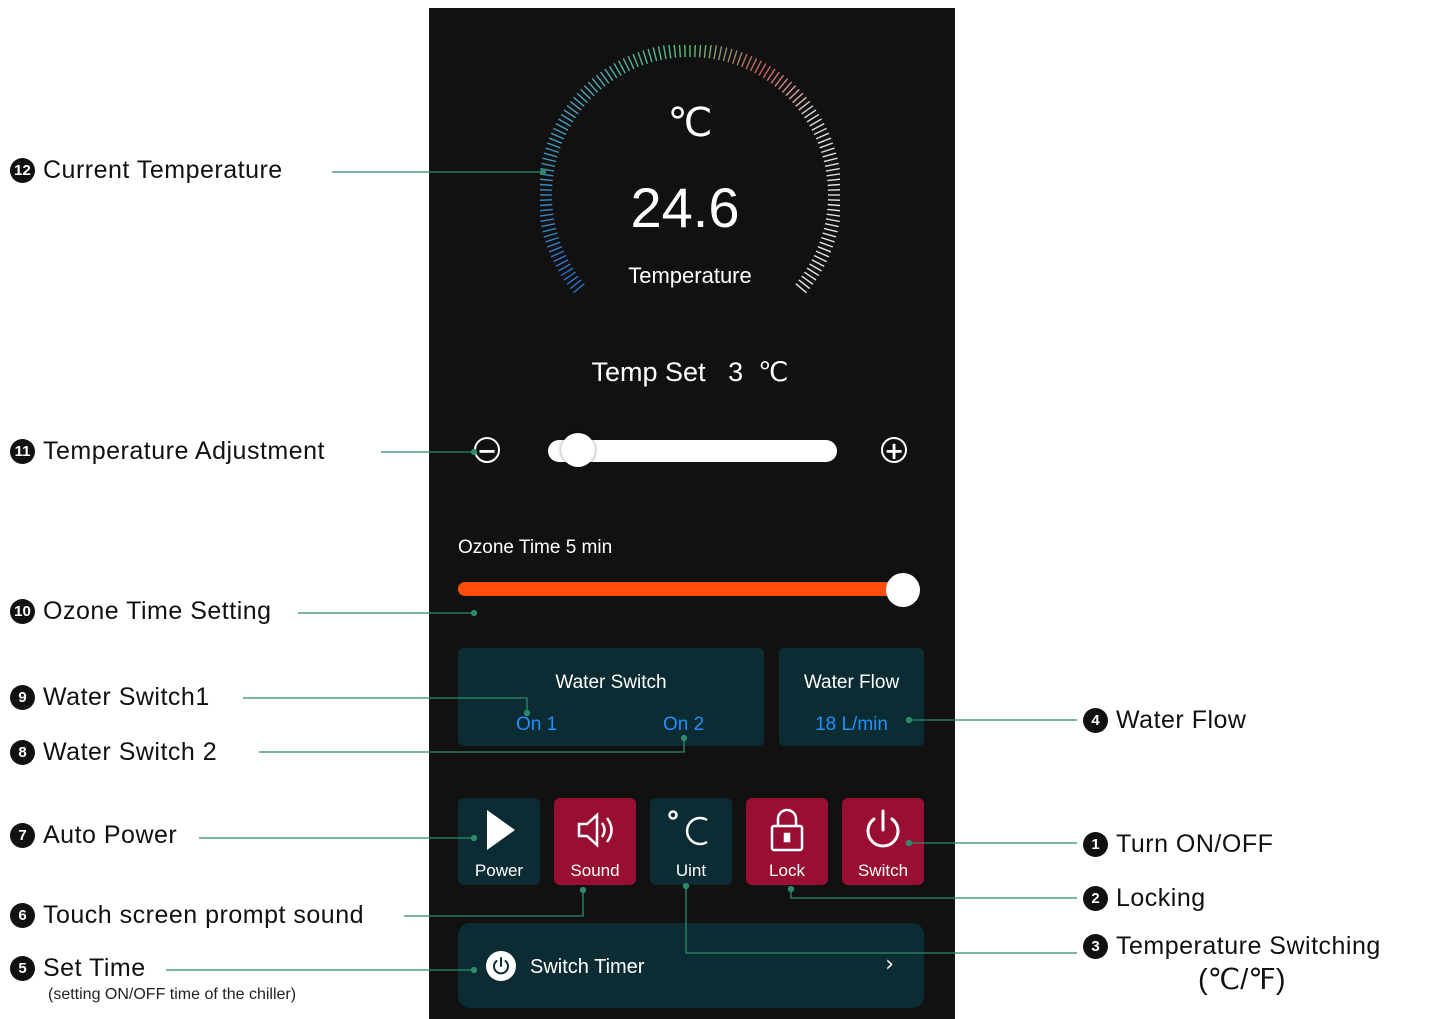 The width and height of the screenshot is (1434, 1019). What do you see at coordinates (611, 682) in the screenshot?
I see `water-switch-title: Water Switch` at bounding box center [611, 682].